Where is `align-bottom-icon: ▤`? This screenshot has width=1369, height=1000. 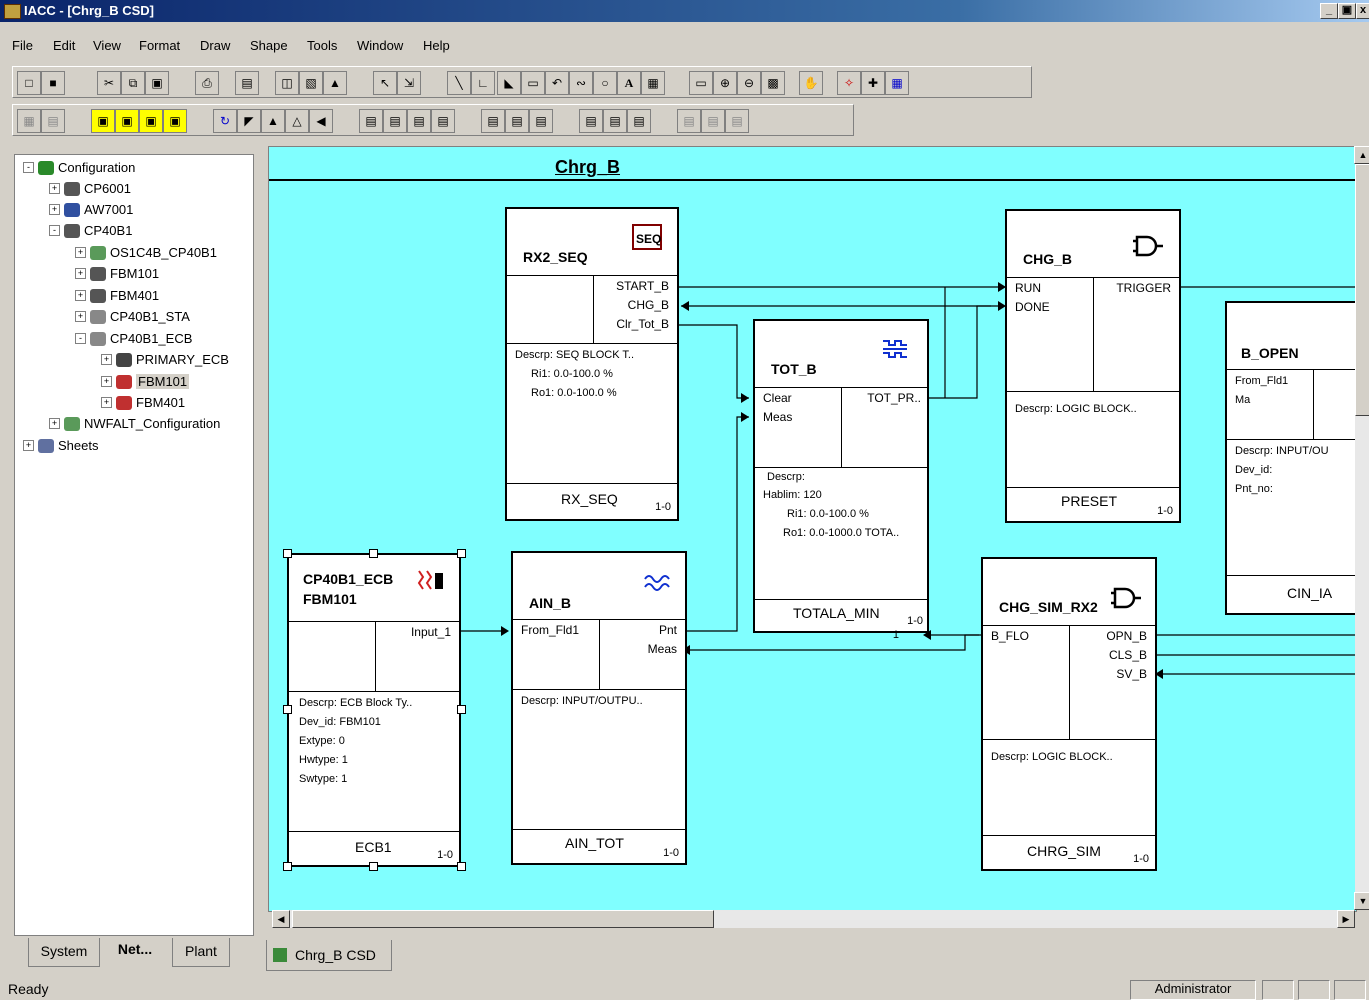
align-bottom-icon: ▤ is located at coordinates (395, 121).